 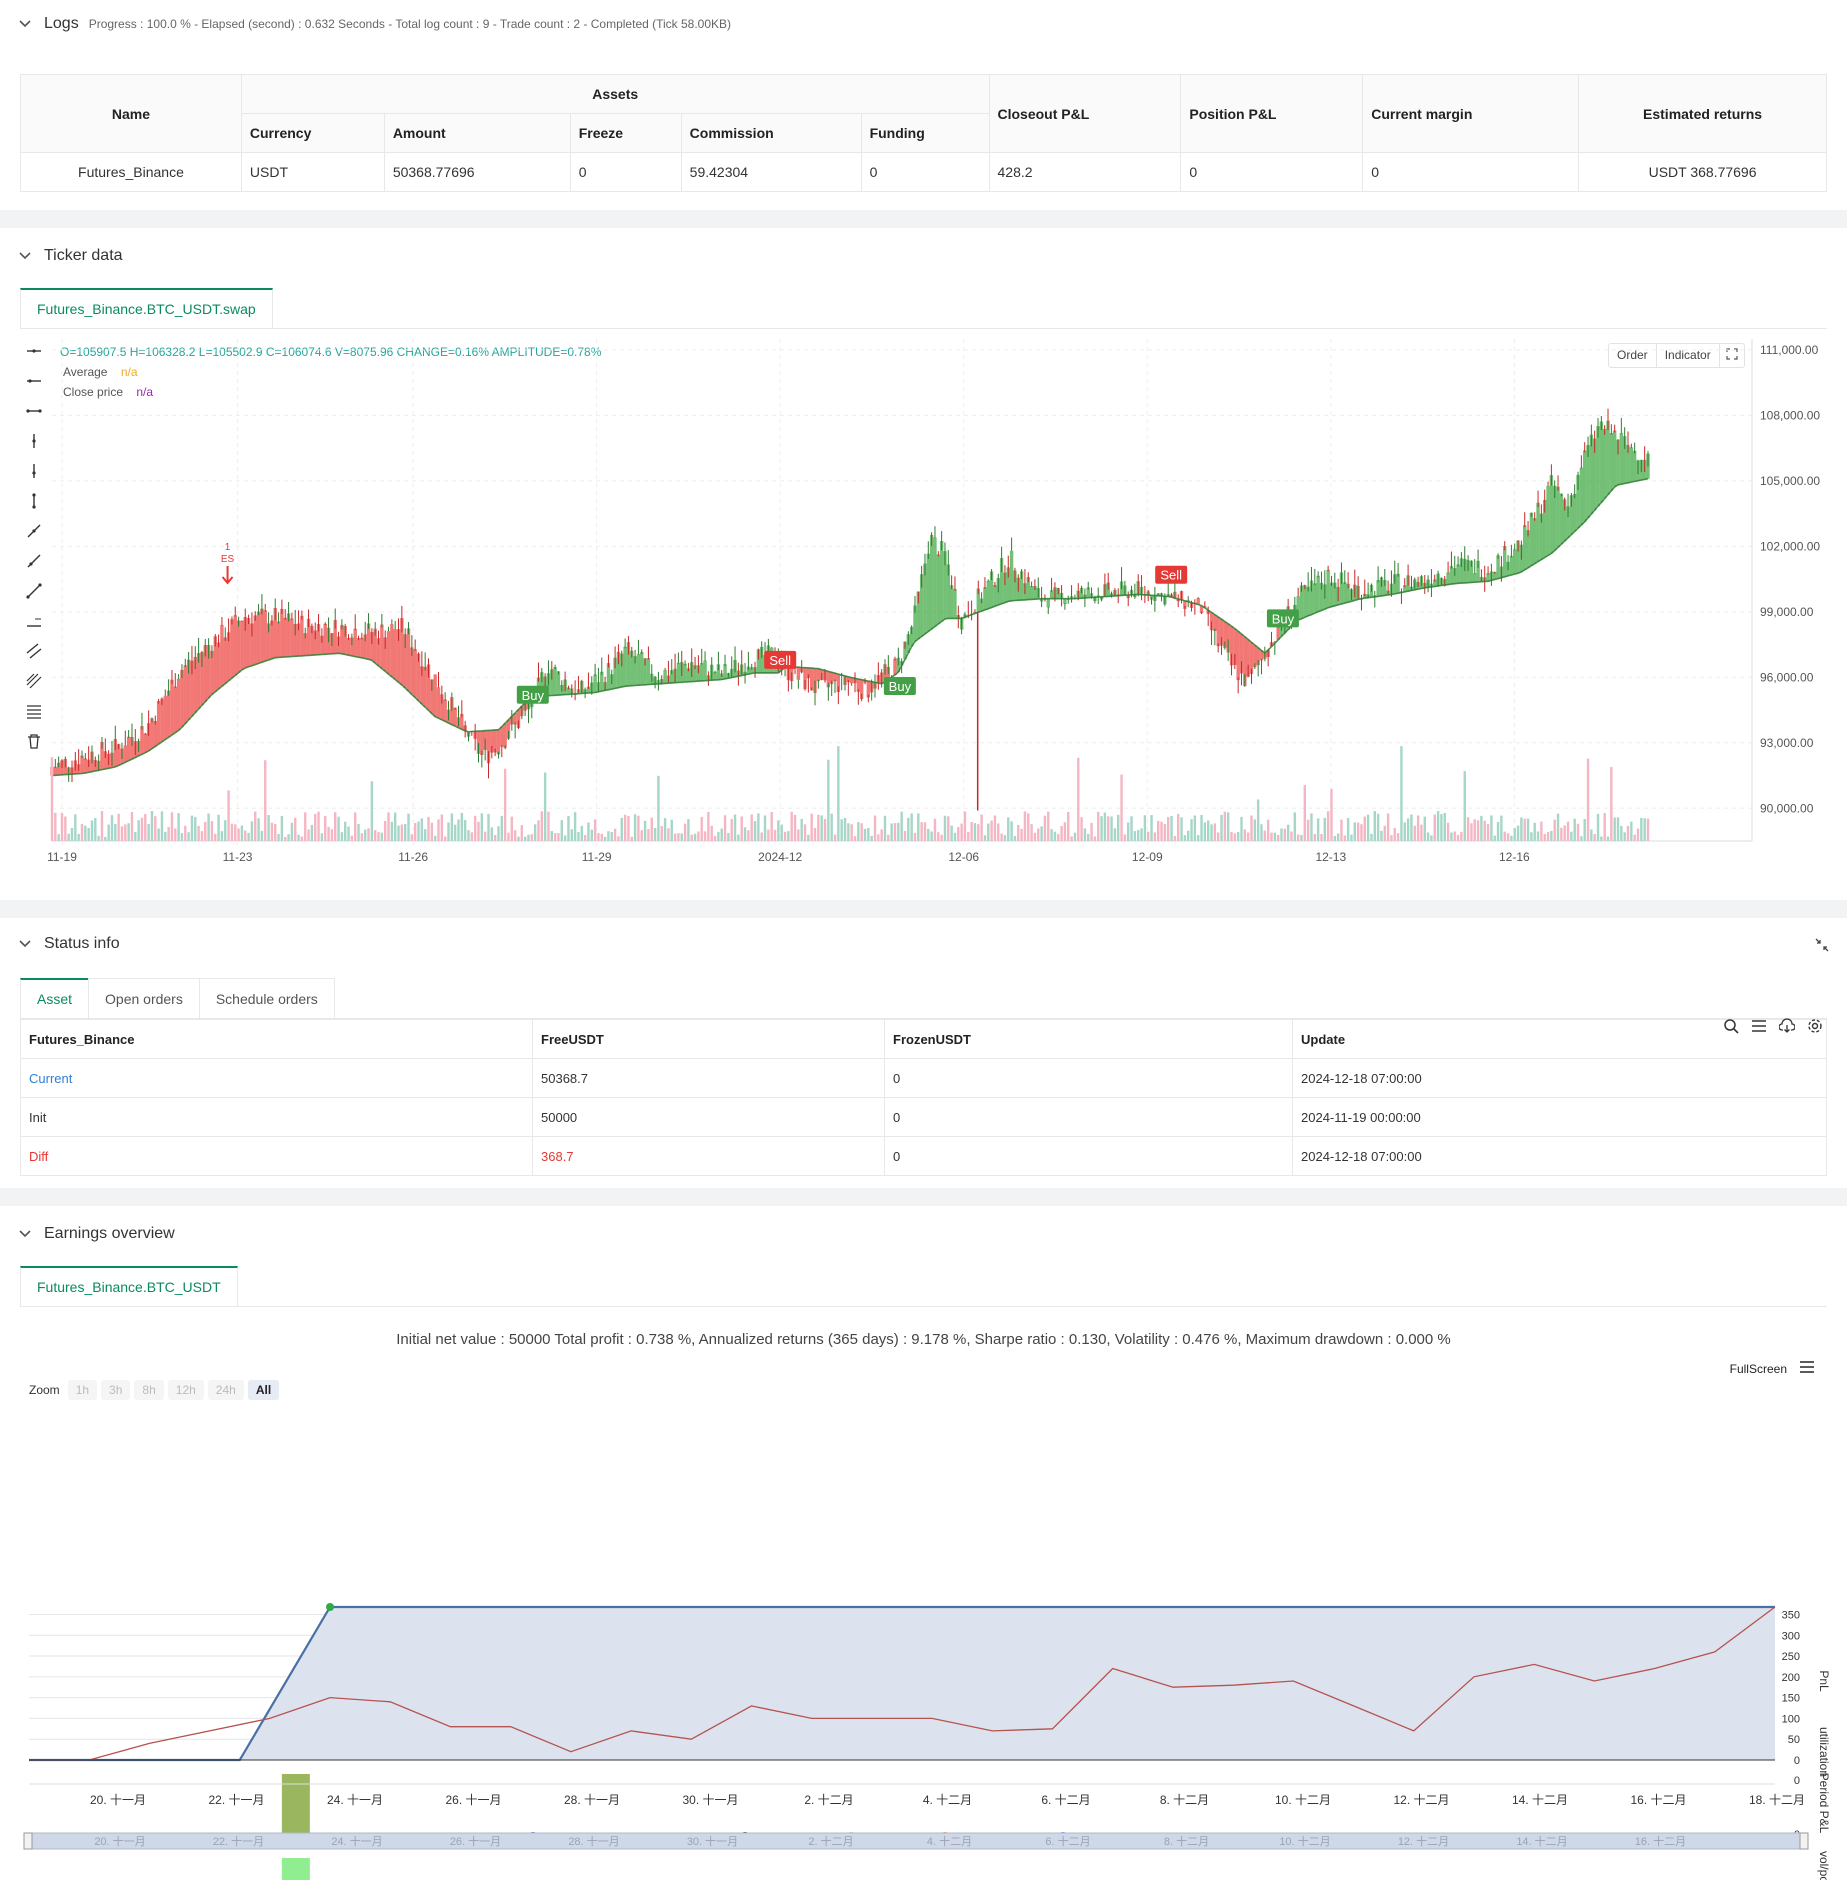 I want to click on menu-icon, so click(x=1807, y=1368).